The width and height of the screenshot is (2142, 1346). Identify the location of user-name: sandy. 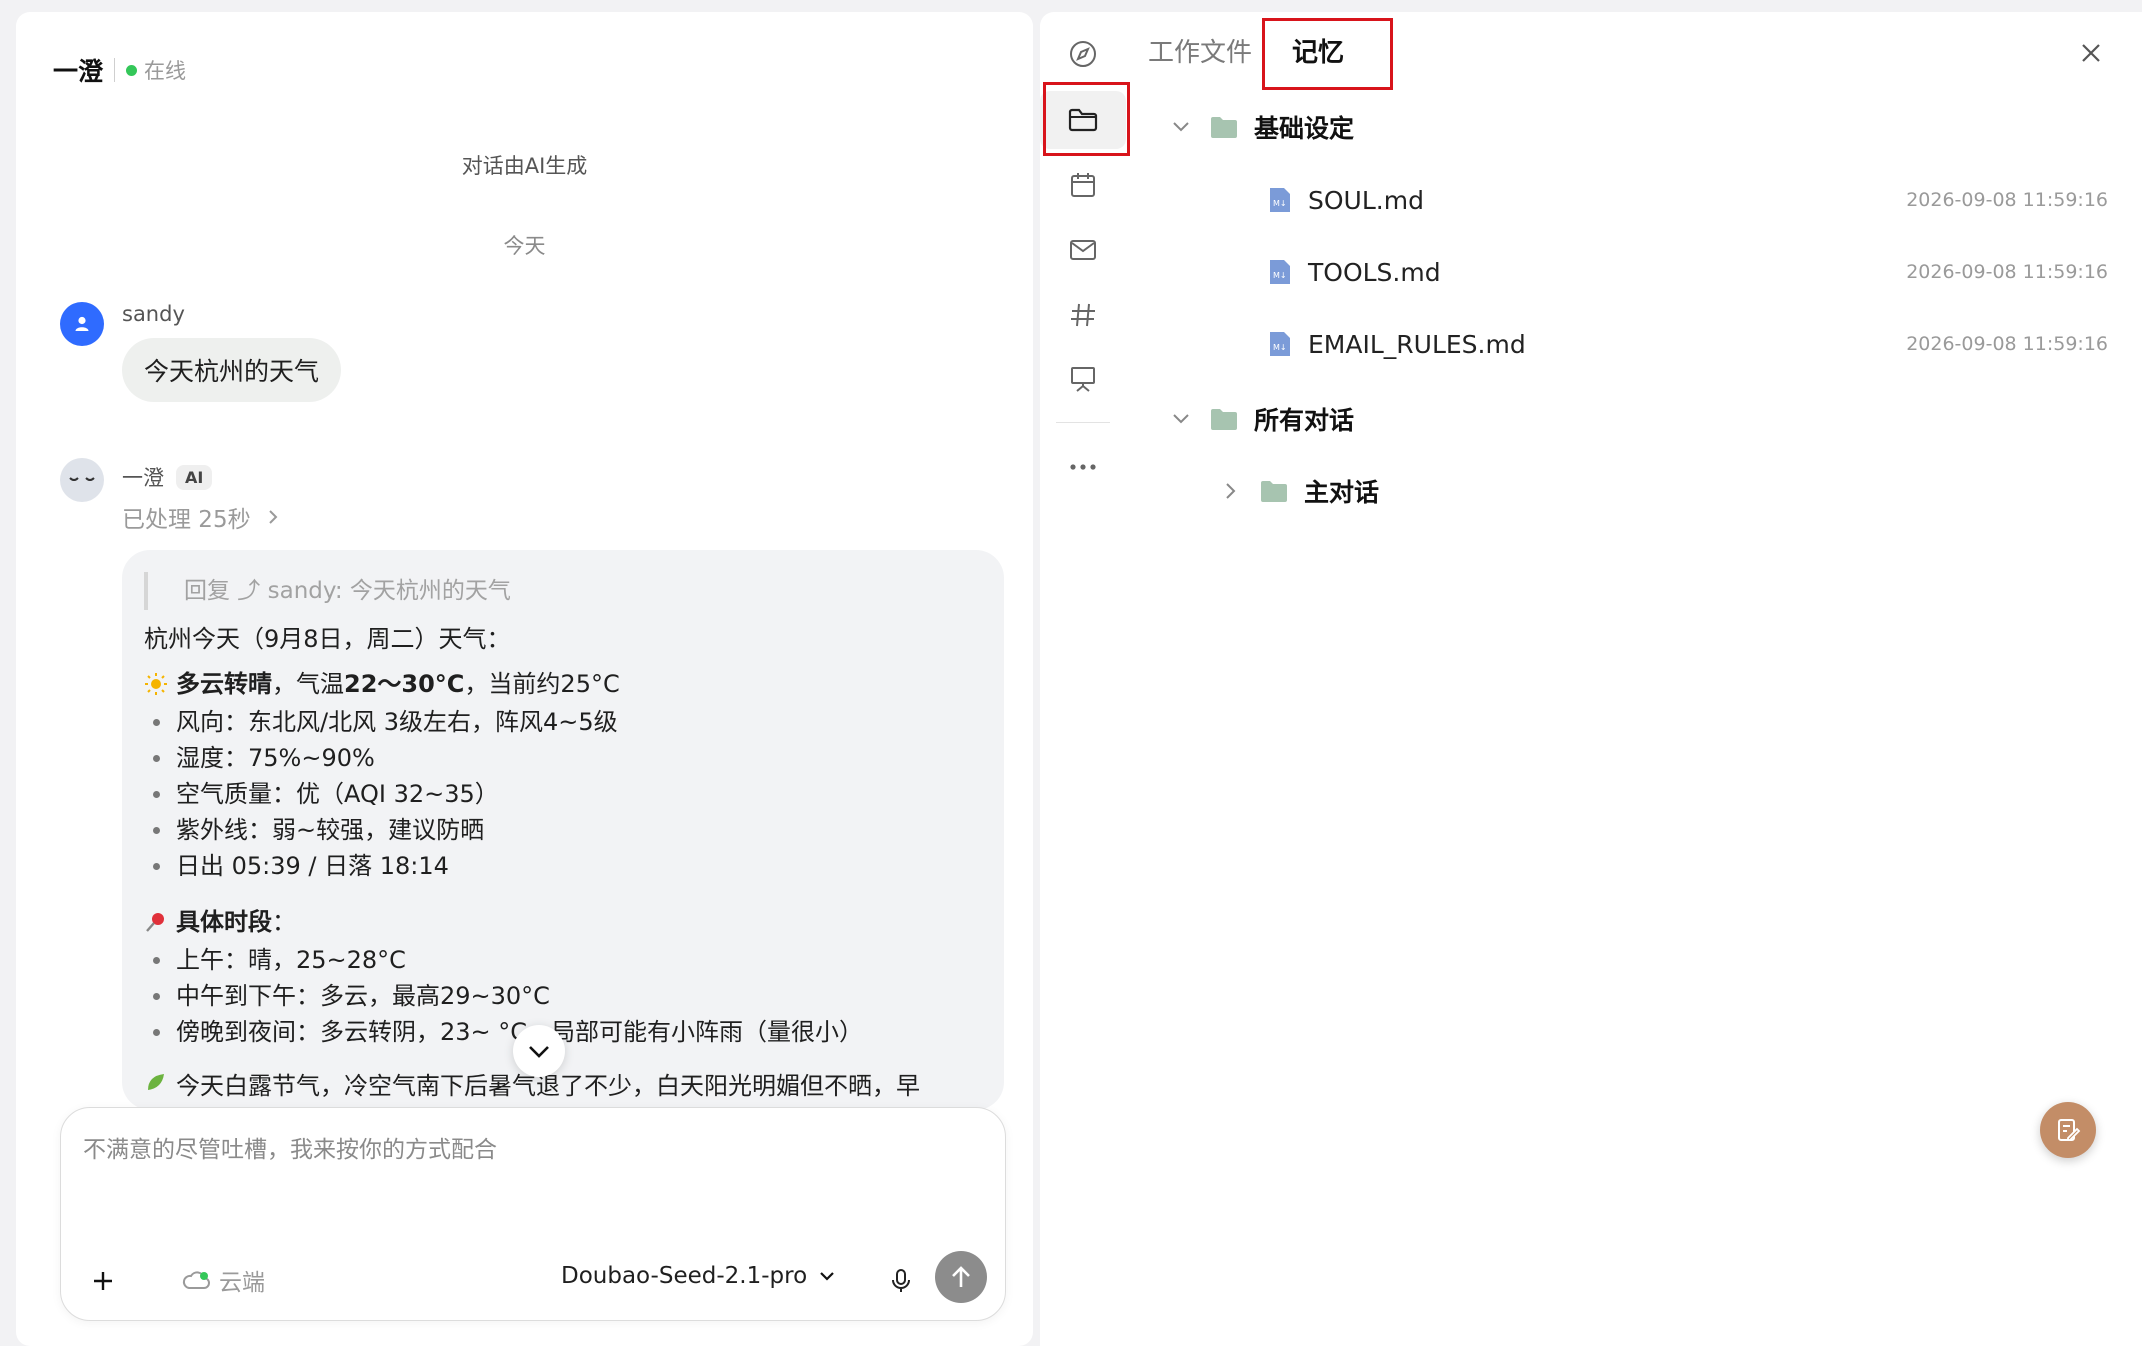
(153, 314).